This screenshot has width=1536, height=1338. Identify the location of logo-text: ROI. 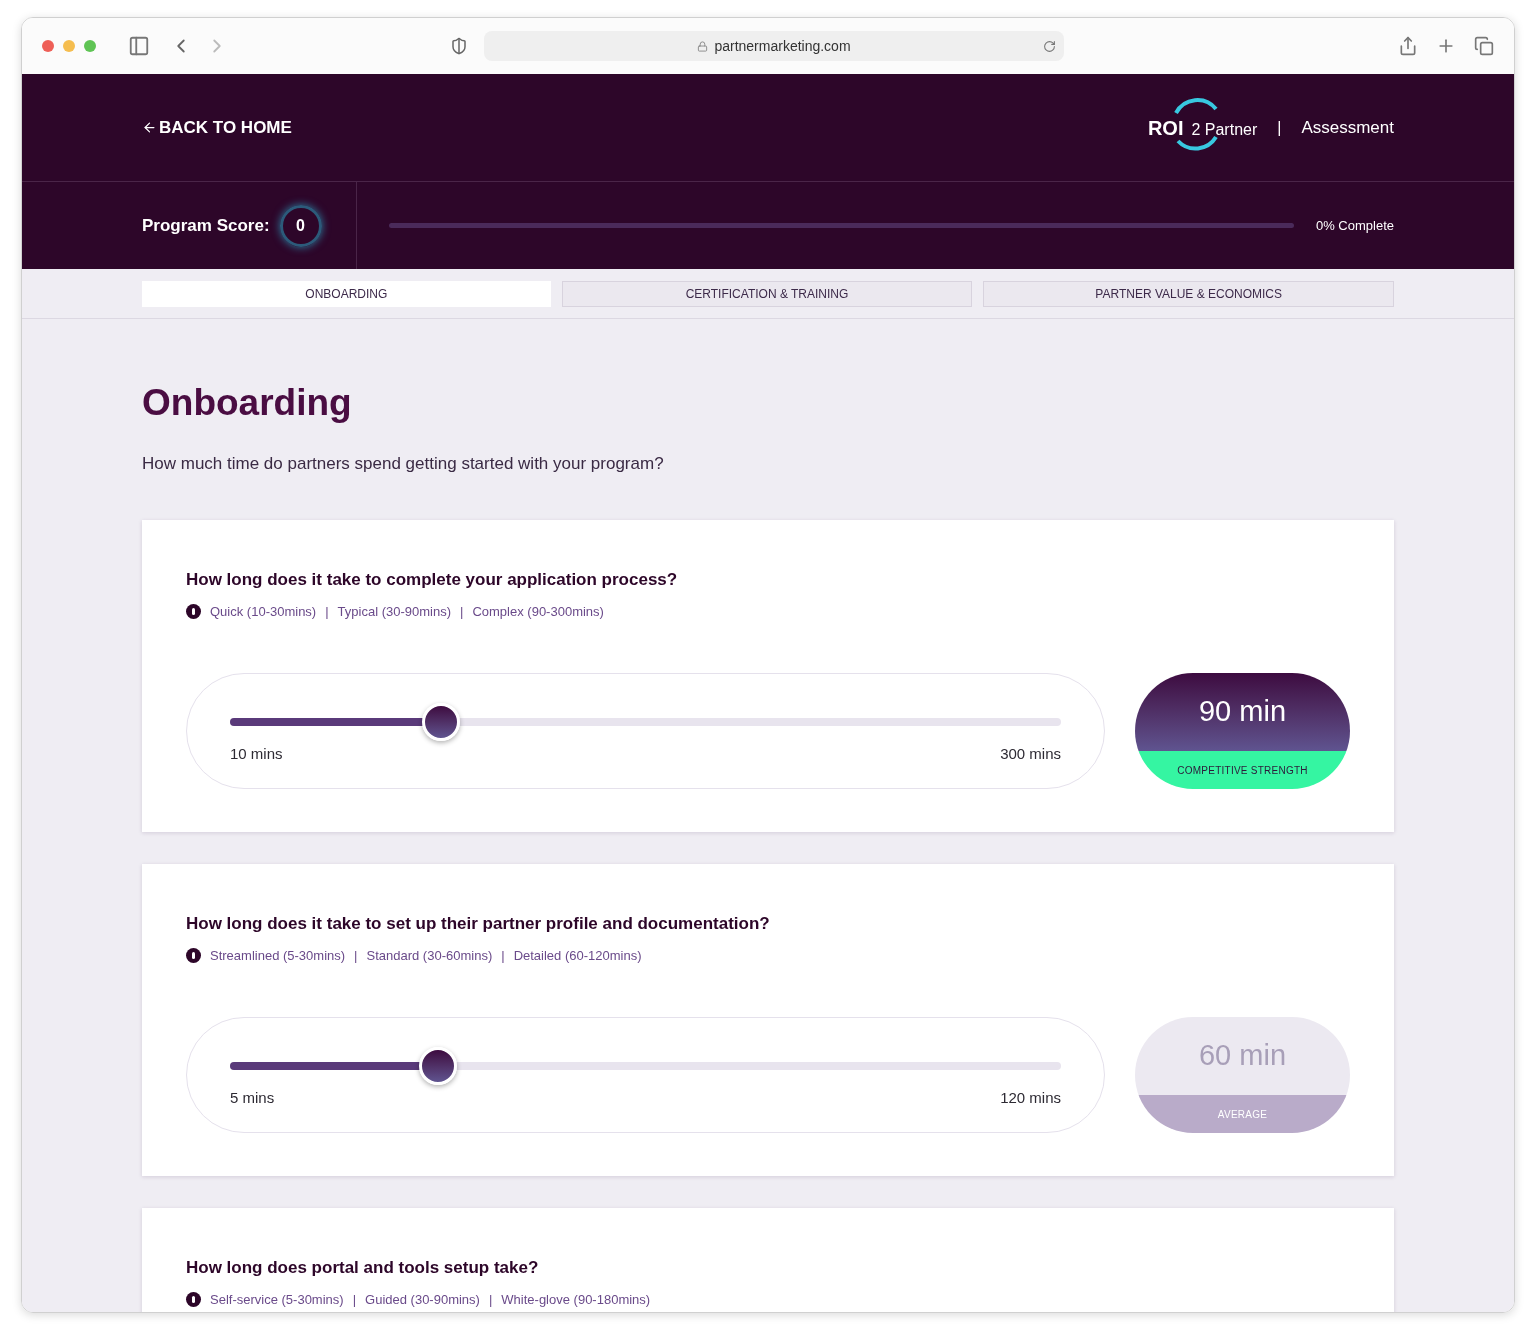
(1165, 128).